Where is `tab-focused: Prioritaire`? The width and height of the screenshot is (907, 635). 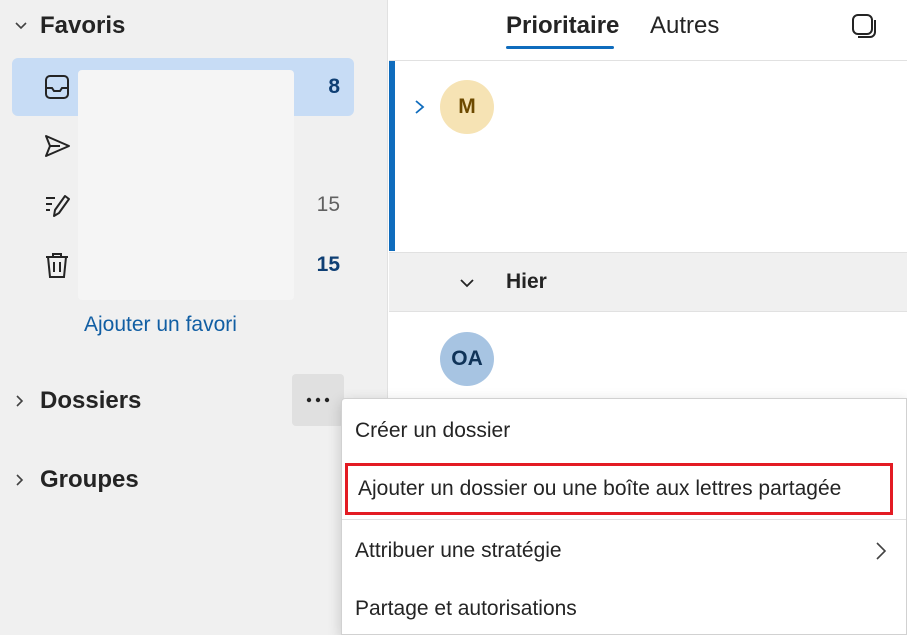 tab-focused: Prioritaire is located at coordinates (562, 26).